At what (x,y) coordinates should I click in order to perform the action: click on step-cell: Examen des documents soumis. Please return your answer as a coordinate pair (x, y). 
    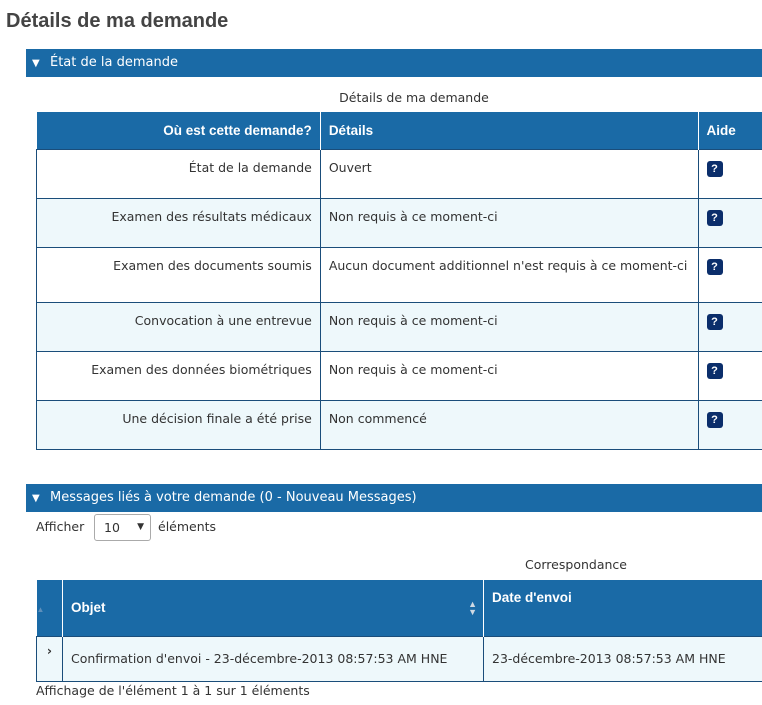
    Looking at the image, I should click on (178, 274).